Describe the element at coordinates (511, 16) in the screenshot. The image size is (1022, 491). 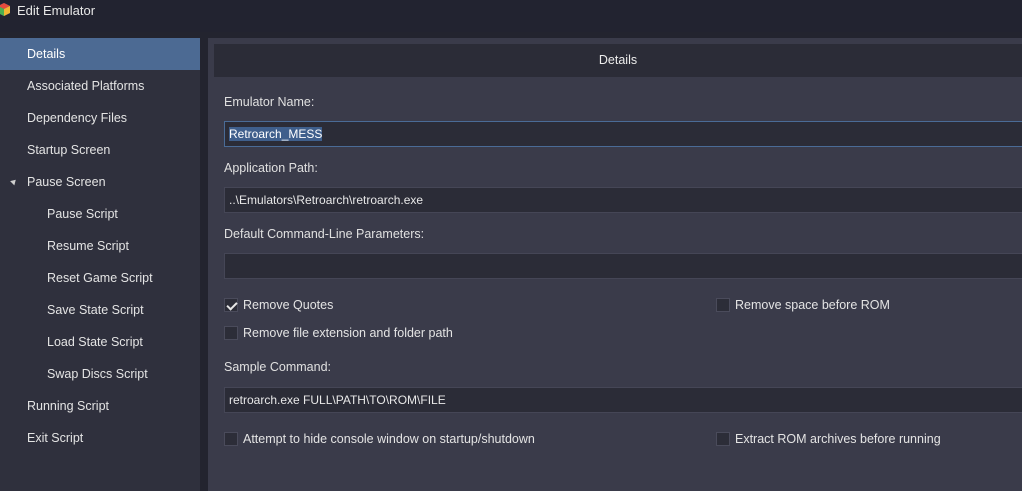
I see `title-bar: Edit Emulator` at that location.